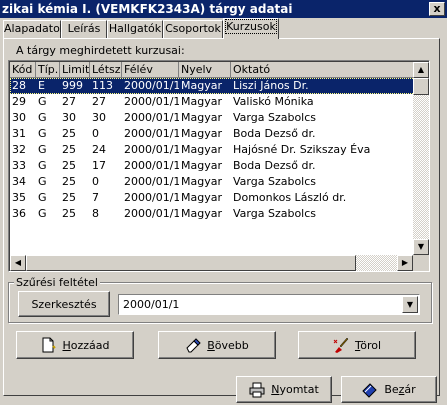 Image resolution: width=447 pixels, height=405 pixels. I want to click on horizontal-scrollbar: ◀ ▶, so click(211, 263).